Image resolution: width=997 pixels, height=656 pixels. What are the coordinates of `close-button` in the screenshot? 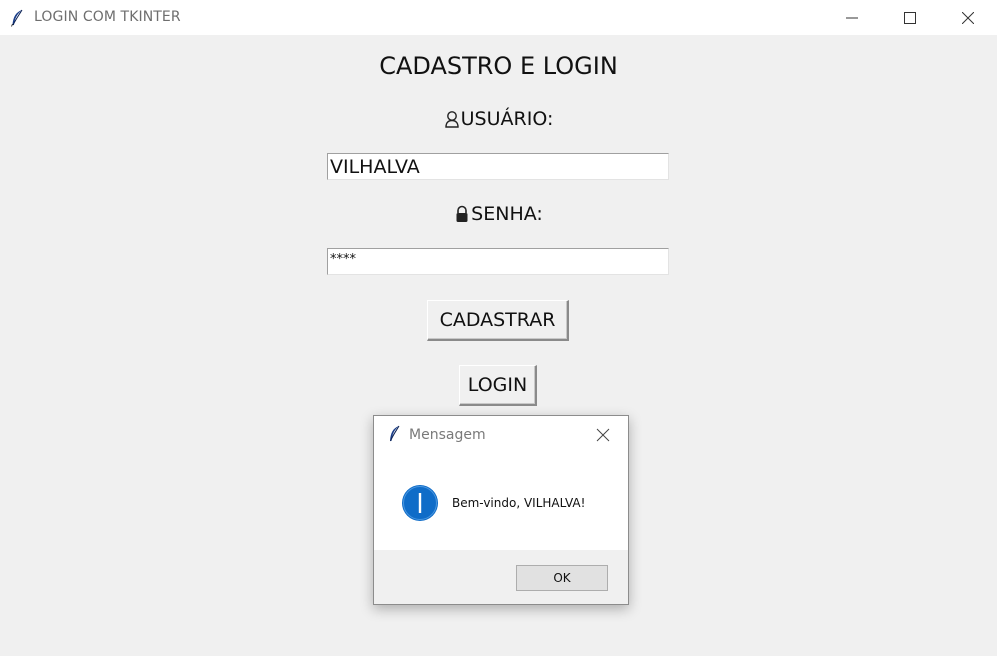 It's located at (968, 17).